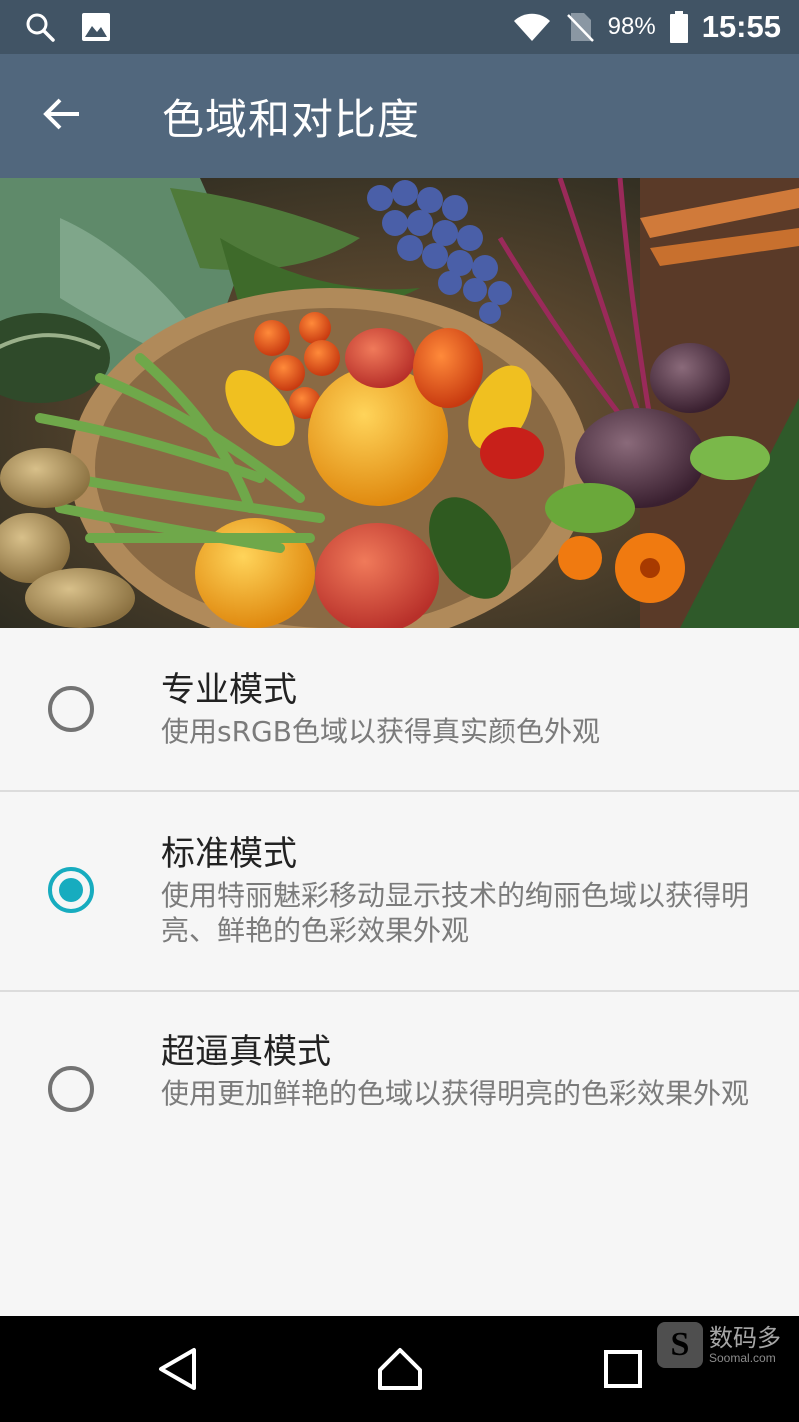 Image resolution: width=799 pixels, height=1422 pixels. Describe the element at coordinates (229, 854) in the screenshot. I see `option-title: 标准模式` at that location.